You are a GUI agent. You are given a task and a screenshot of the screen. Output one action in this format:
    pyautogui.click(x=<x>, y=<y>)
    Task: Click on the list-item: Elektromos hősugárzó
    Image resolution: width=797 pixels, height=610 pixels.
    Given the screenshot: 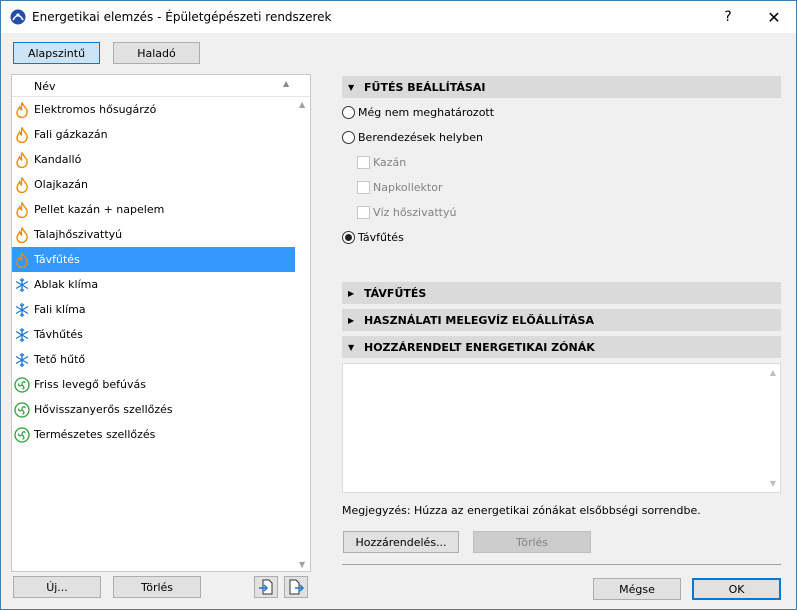 What is the action you would take?
    pyautogui.click(x=153, y=109)
    